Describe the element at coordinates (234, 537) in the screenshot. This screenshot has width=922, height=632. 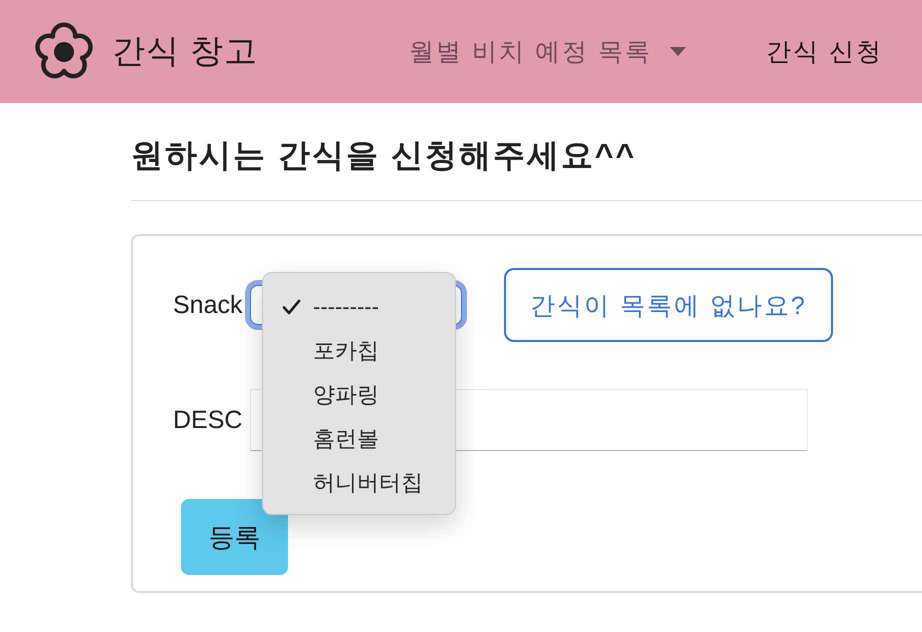
I see `submit-button: 등록` at that location.